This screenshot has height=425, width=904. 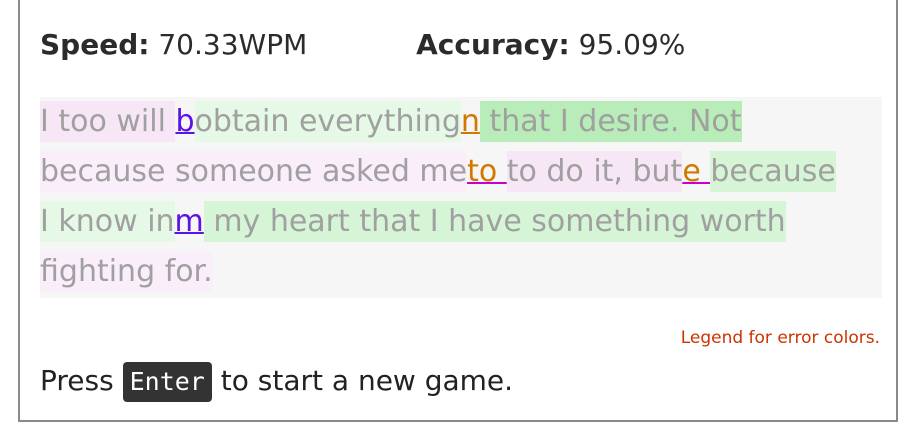 What do you see at coordinates (362, 380) in the screenshot?
I see `restart-suffix: to start a new game.` at bounding box center [362, 380].